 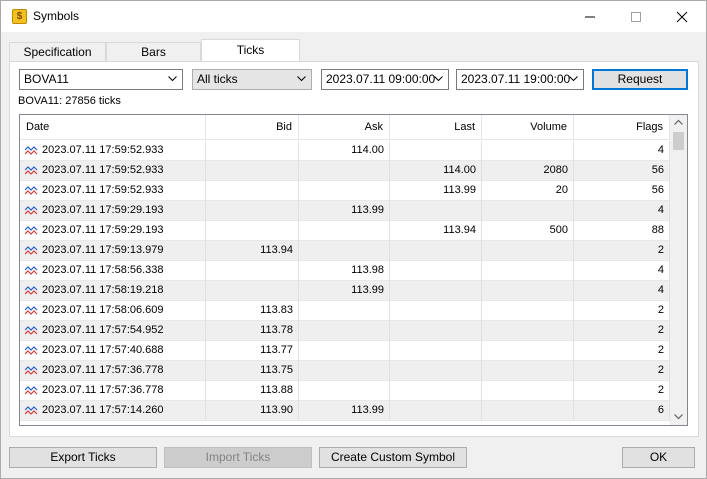 I want to click on title-bar: $ Symbols, so click(x=353, y=16).